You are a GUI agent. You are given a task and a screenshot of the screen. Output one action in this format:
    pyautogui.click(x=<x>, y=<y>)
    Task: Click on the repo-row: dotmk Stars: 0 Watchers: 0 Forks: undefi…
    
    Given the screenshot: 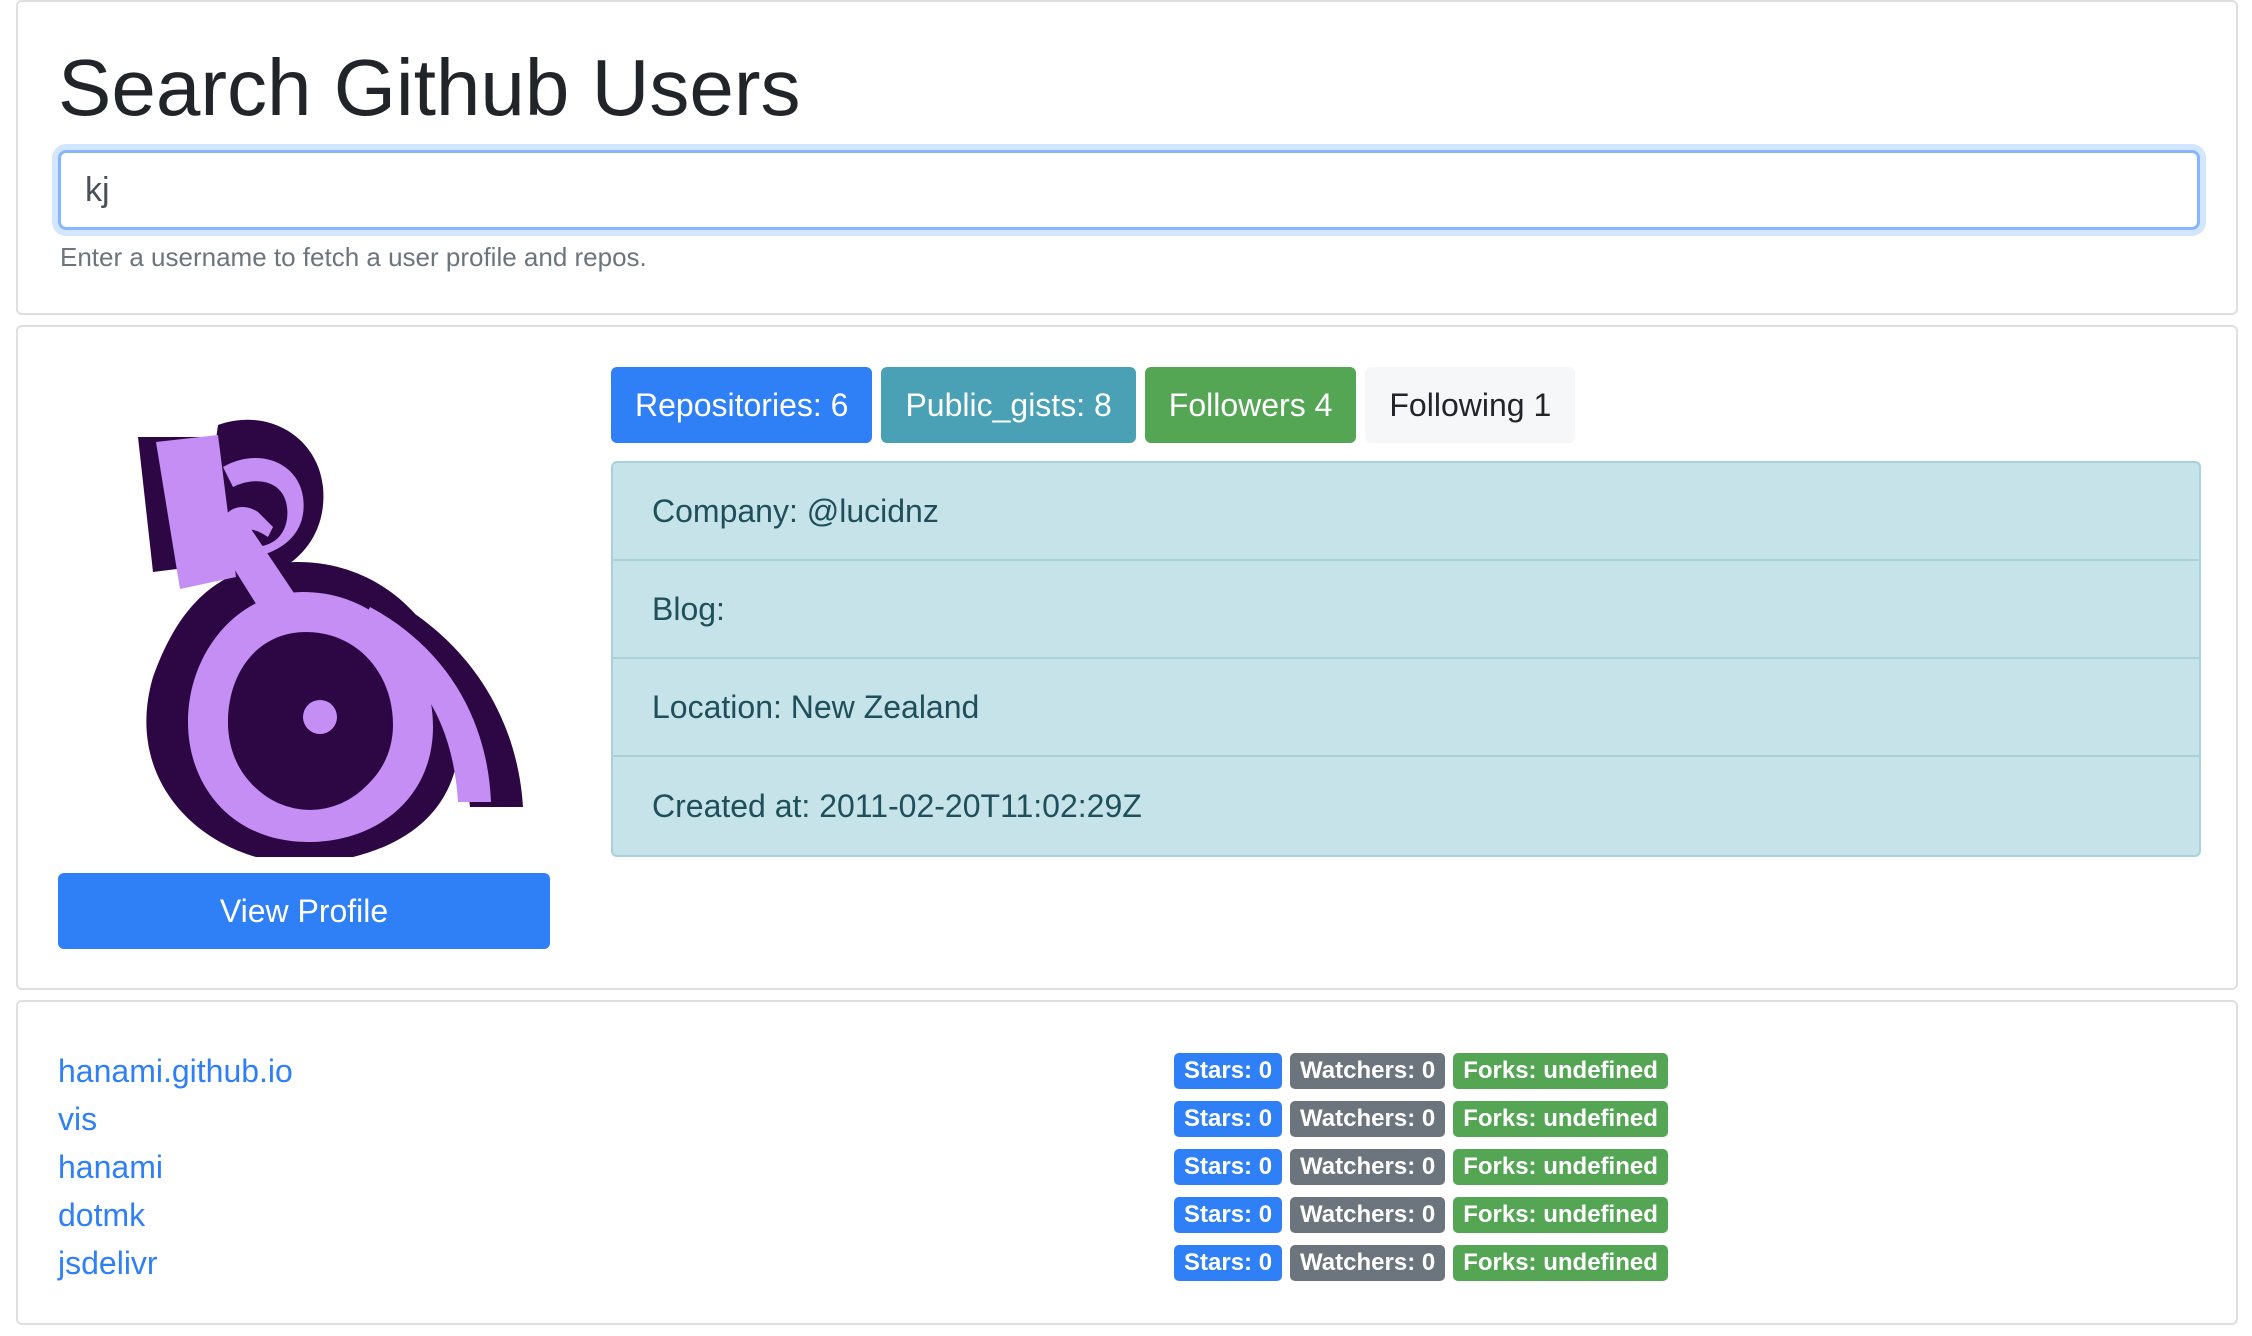 What is the action you would take?
    pyautogui.click(x=1128, y=1215)
    